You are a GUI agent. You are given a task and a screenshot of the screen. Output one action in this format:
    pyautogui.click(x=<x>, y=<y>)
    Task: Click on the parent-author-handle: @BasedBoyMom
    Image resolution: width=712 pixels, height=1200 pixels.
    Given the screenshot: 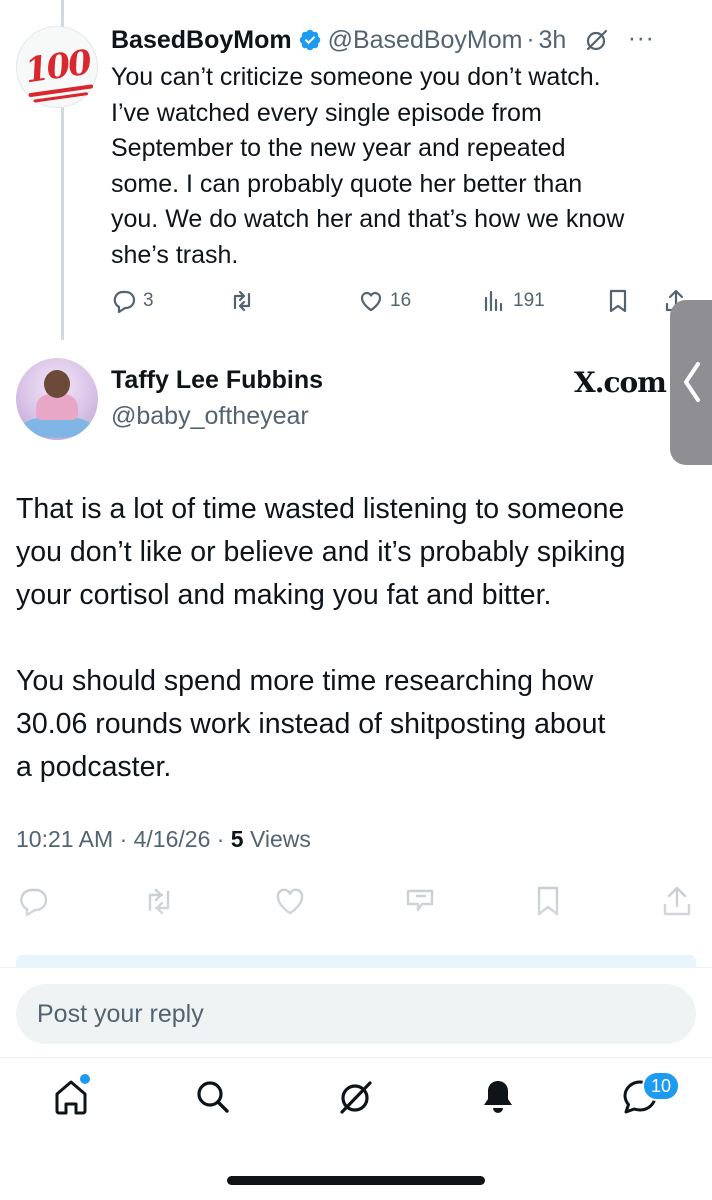 What is the action you would take?
    pyautogui.click(x=425, y=40)
    